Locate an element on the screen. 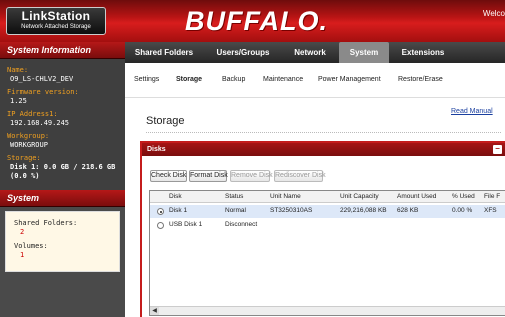  ip-address-value: 192.168.49.245 is located at coordinates (40, 123).